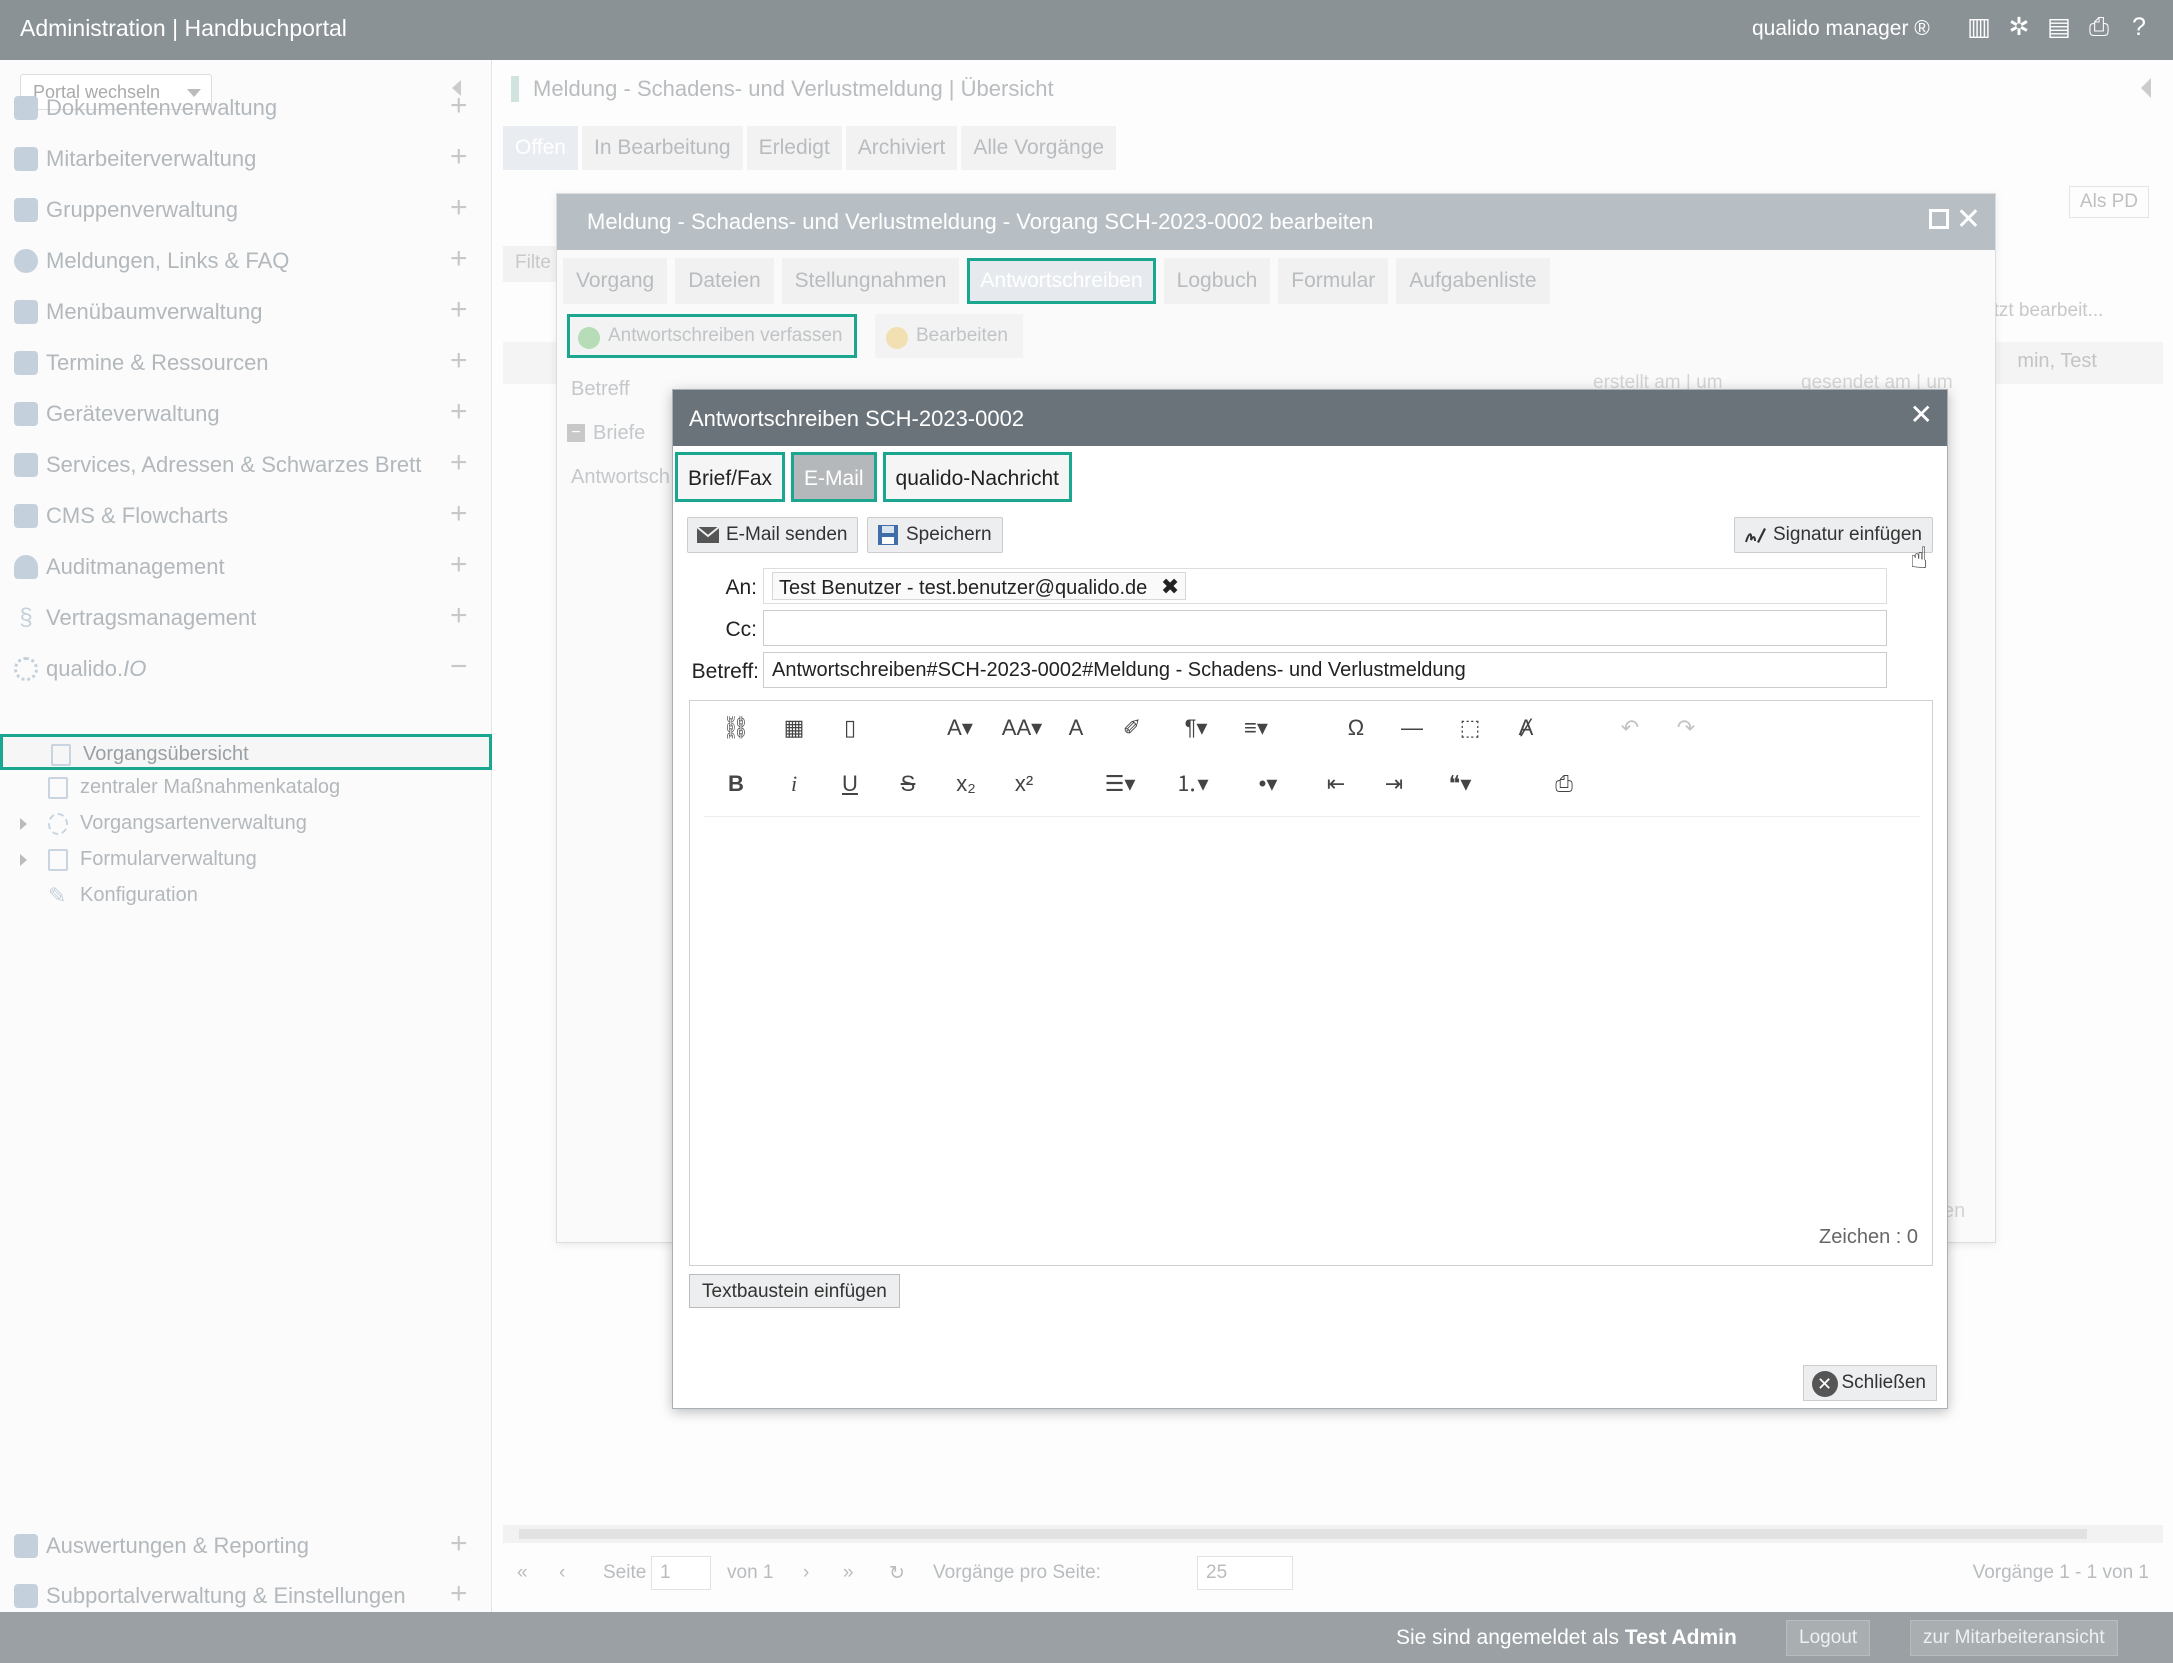 The image size is (2173, 1663). I want to click on font-size-icon: AA▾, so click(1022, 728).